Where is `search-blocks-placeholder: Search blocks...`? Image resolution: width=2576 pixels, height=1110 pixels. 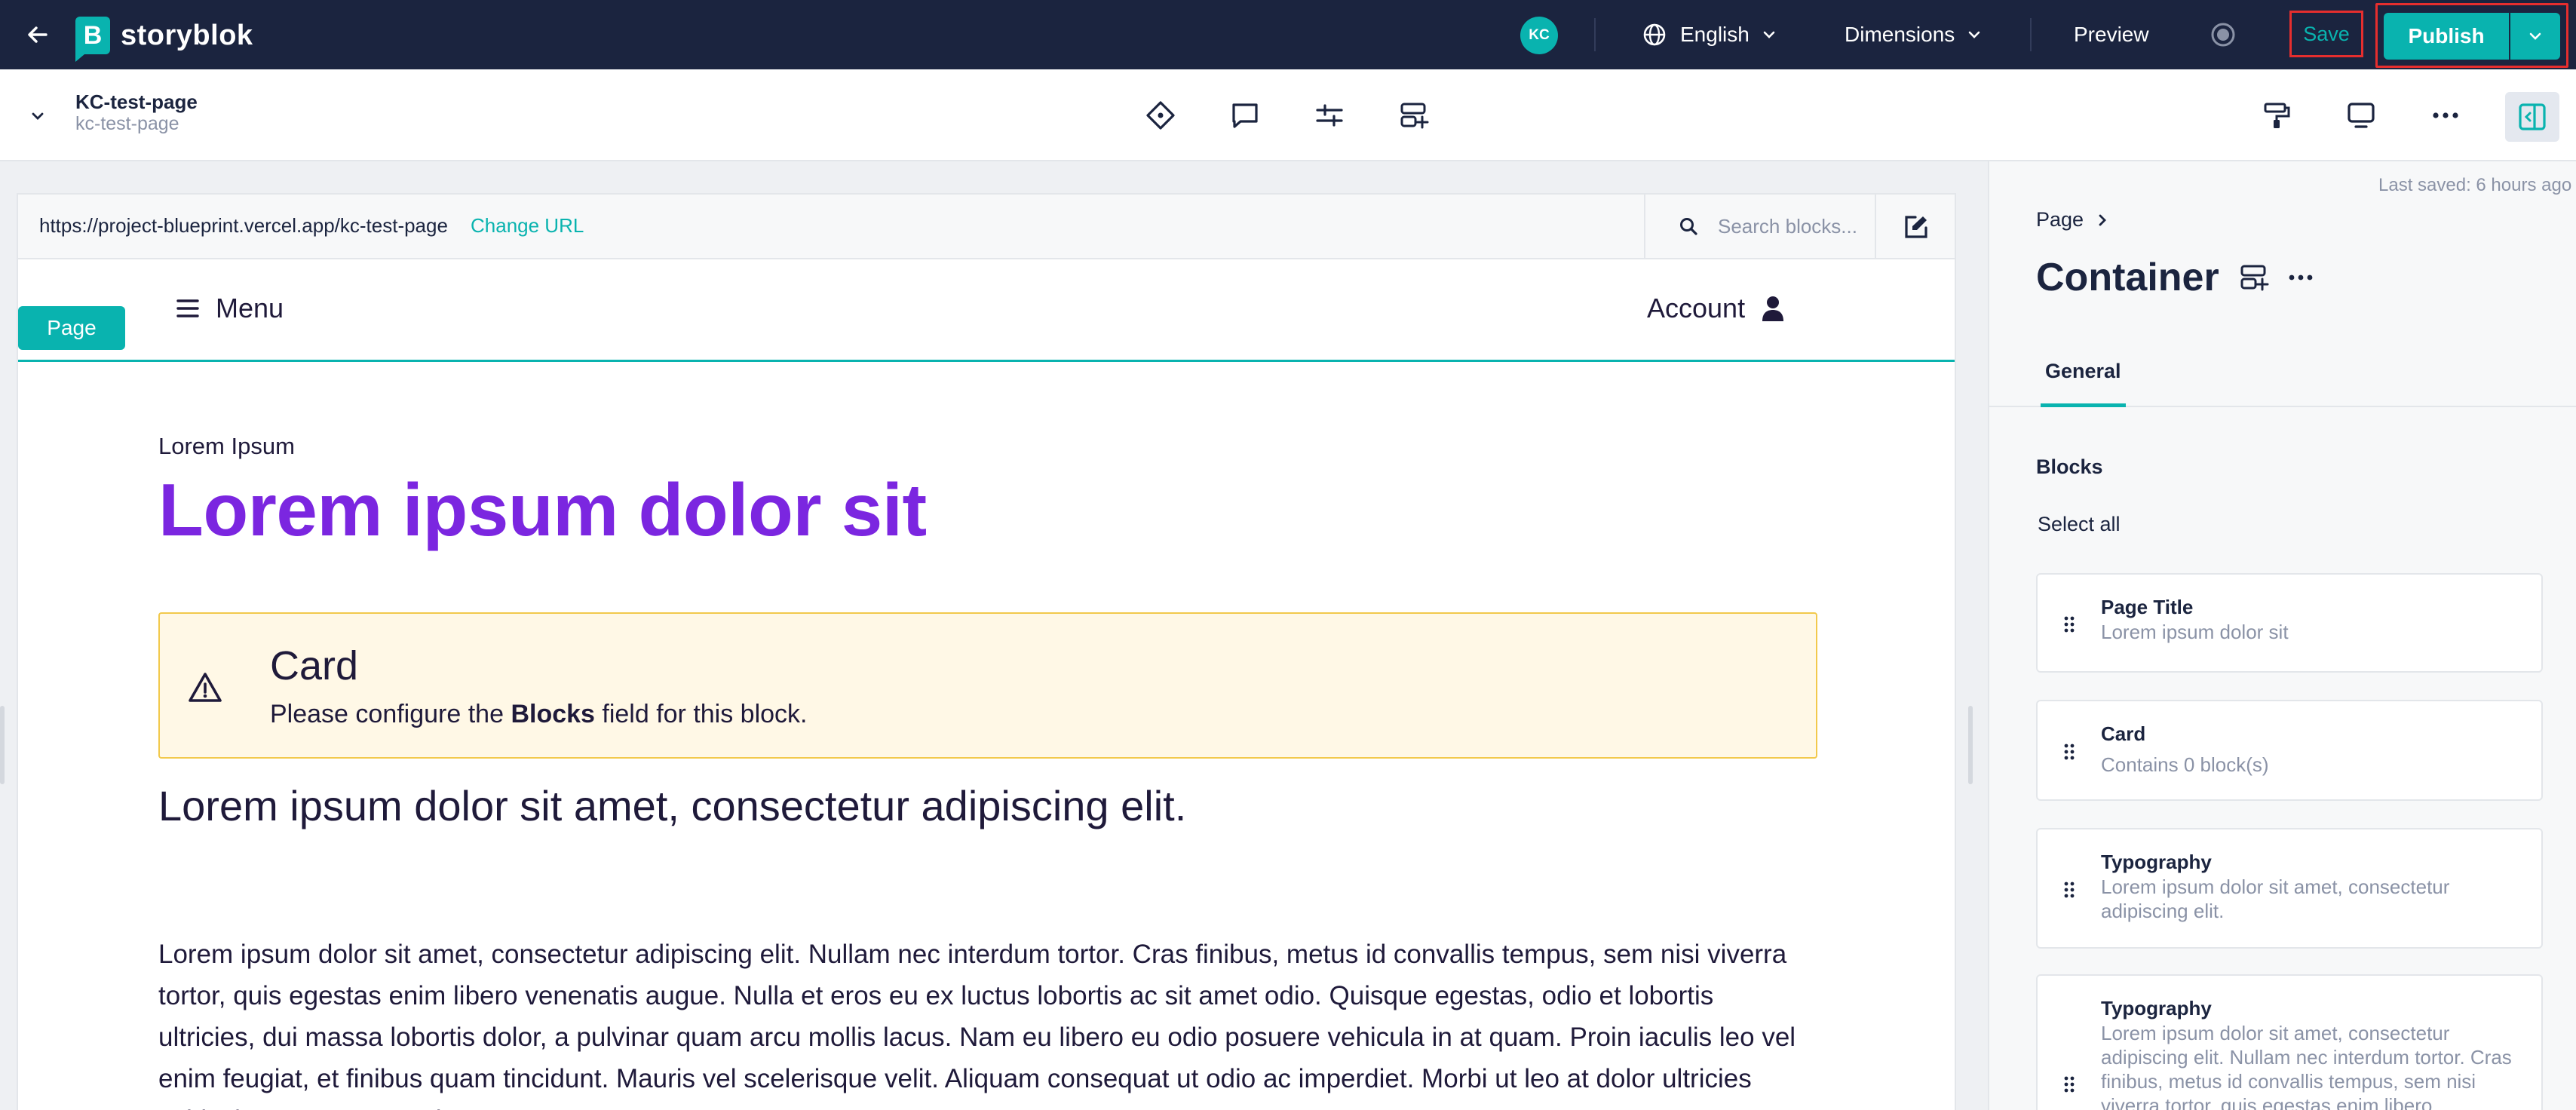
search-blocks-placeholder: Search blocks... is located at coordinates (1787, 226).